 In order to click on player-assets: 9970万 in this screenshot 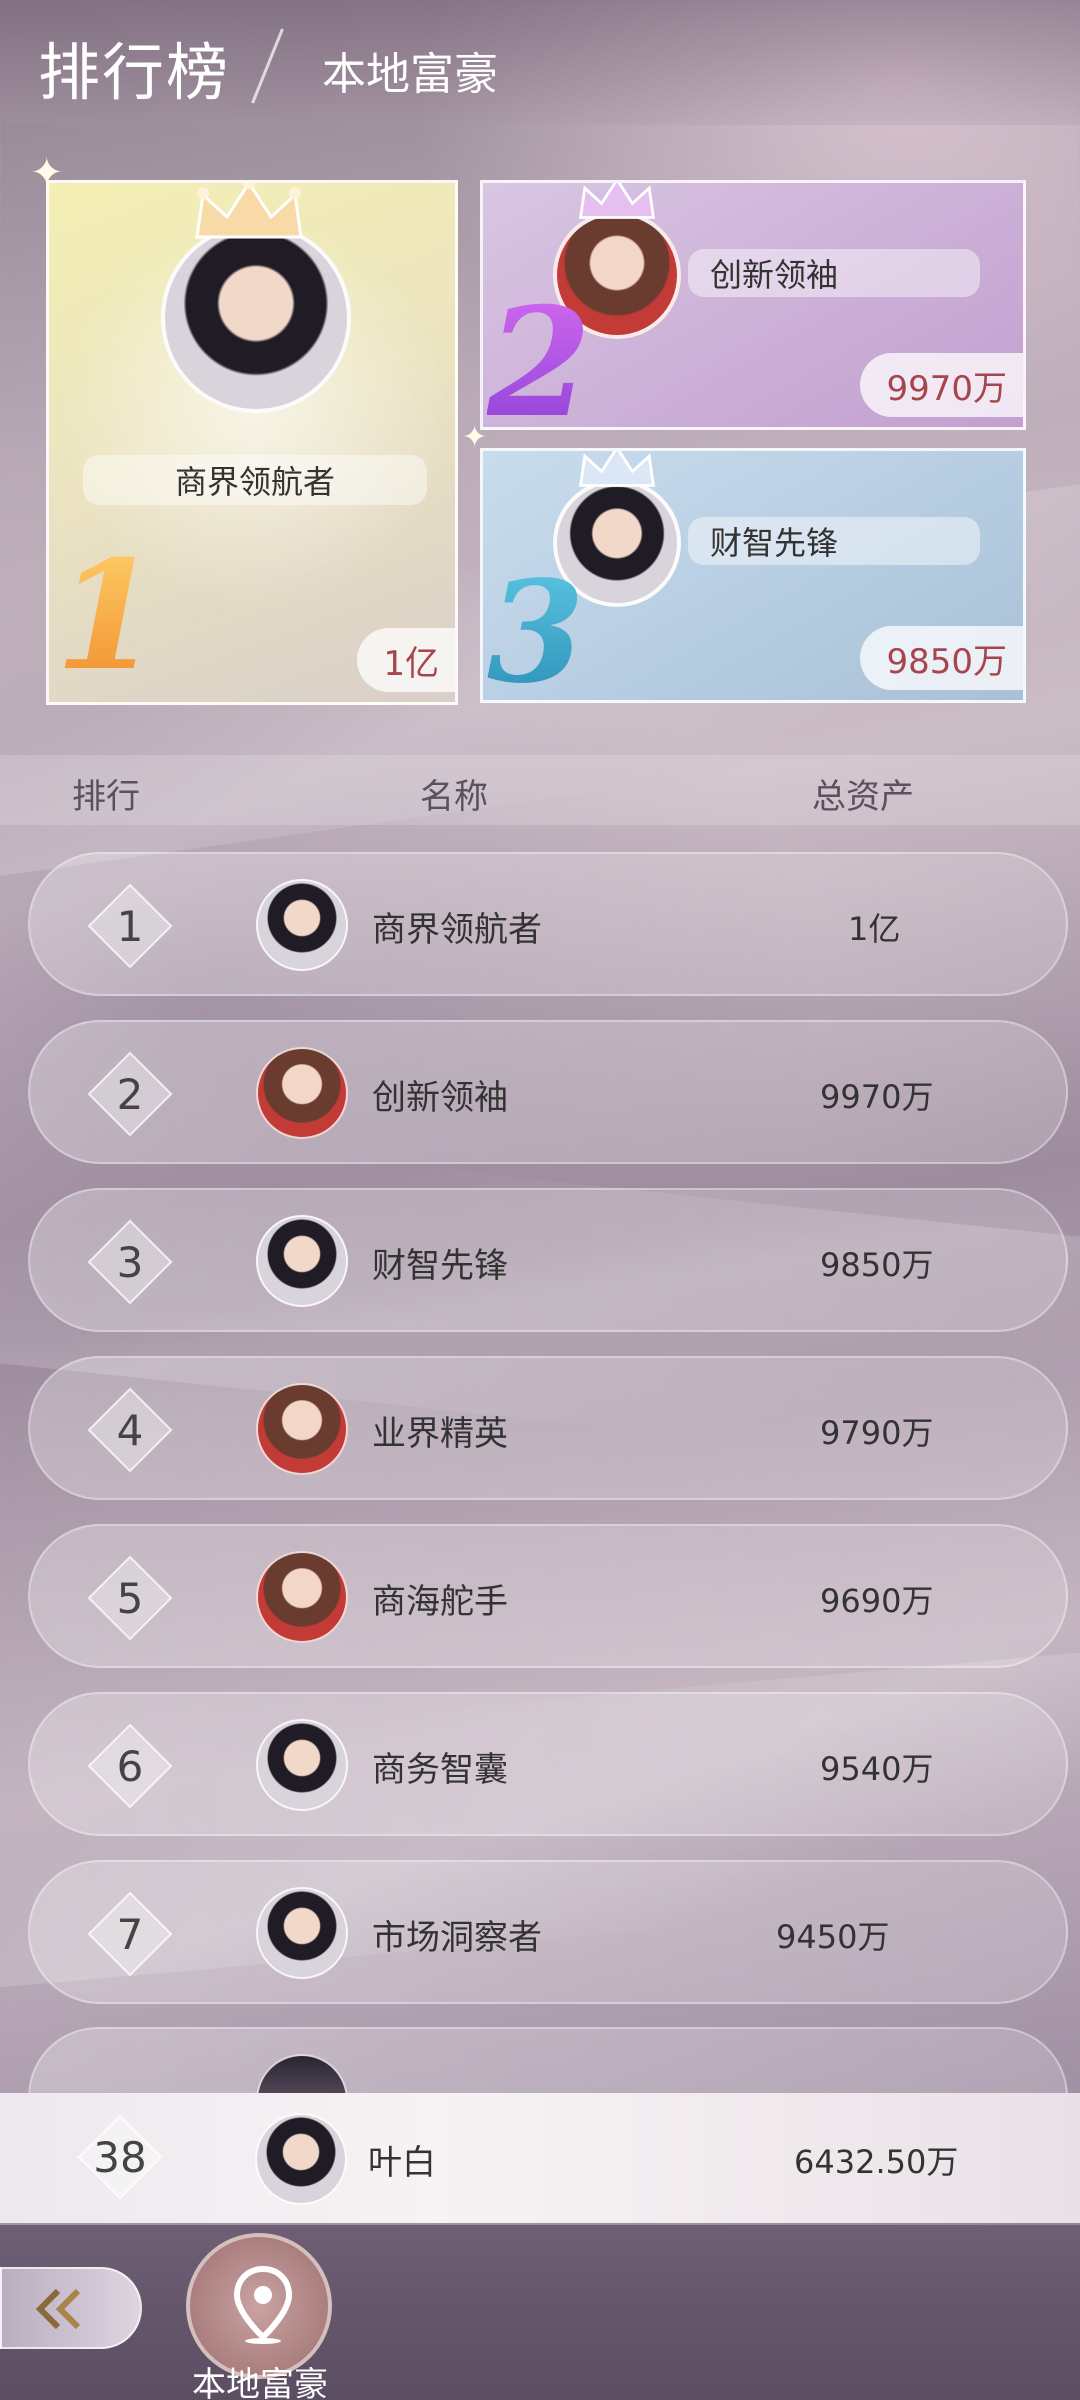, I will do `click(877, 1097)`.